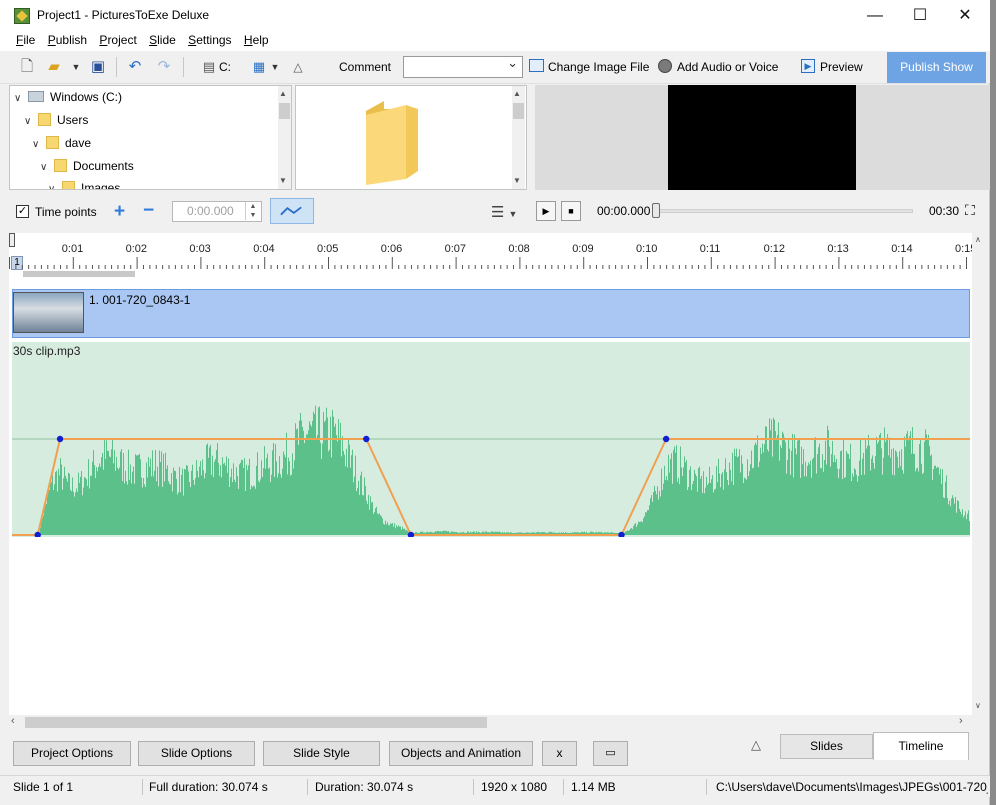 The image size is (996, 805). Describe the element at coordinates (546, 211) in the screenshot. I see `play-button: ▶` at that location.